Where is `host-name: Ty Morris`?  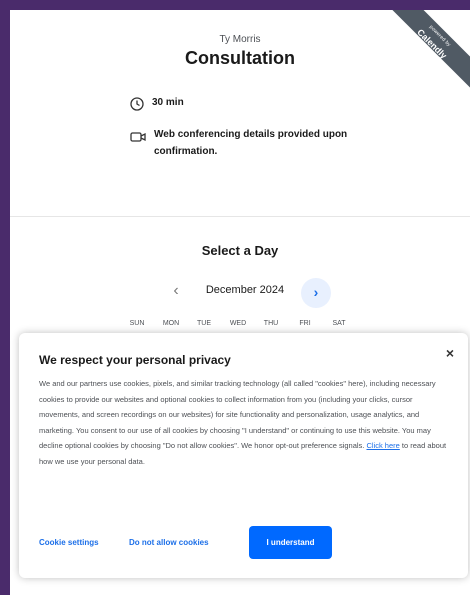 host-name: Ty Morris is located at coordinates (240, 39).